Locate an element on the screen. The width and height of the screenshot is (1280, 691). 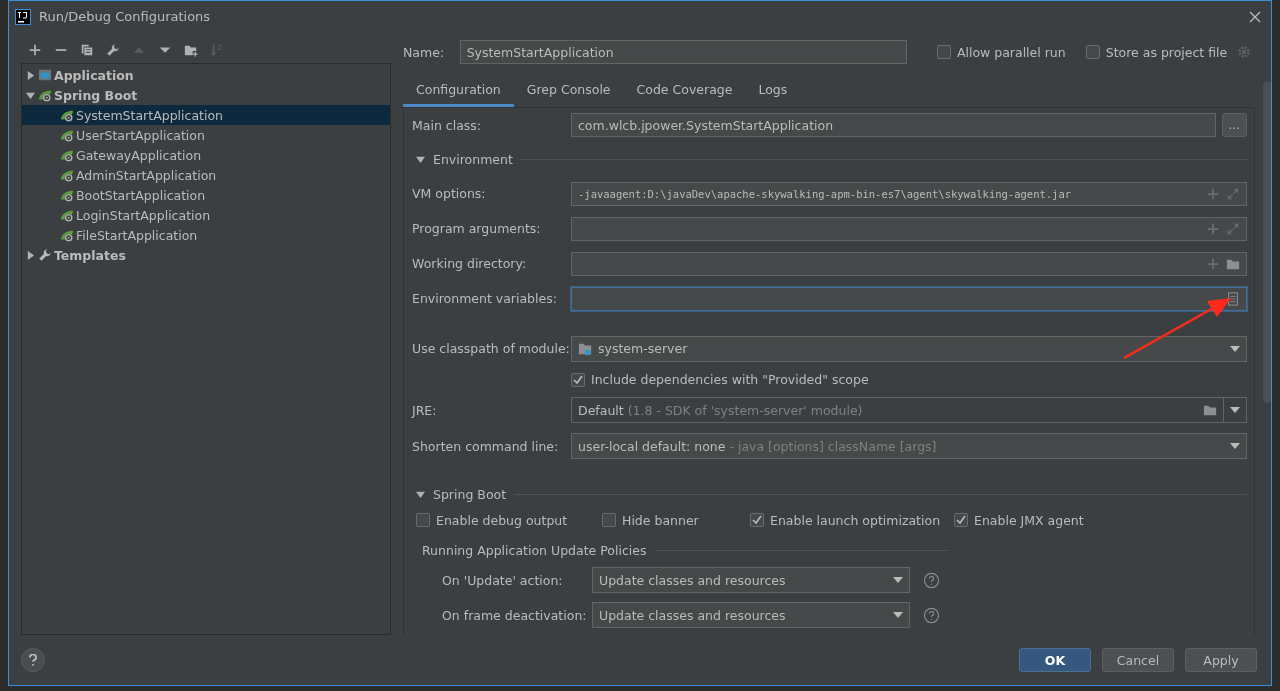
tab: Configuration is located at coordinates (458, 91).